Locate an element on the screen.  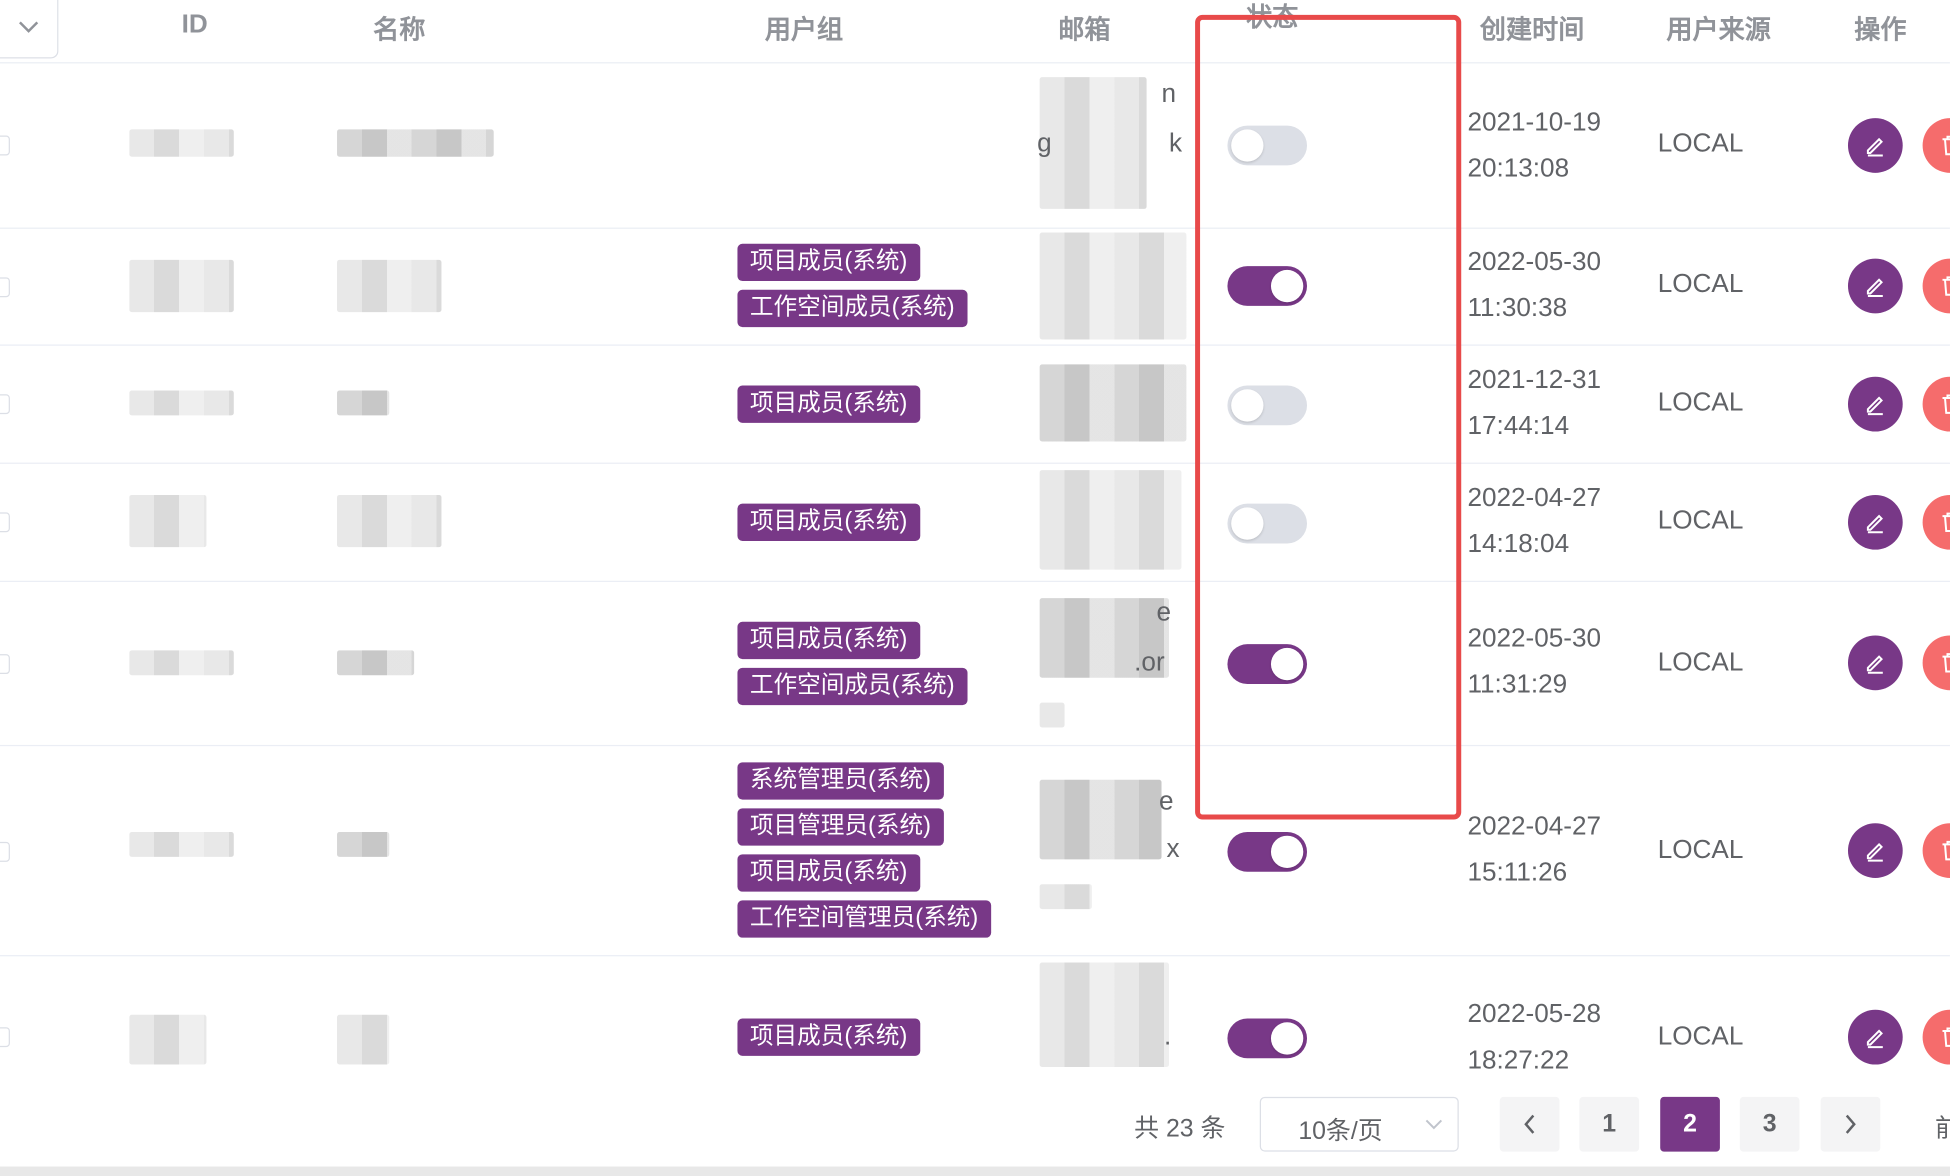
created-date: 2022-04-27 is located at coordinates (1534, 826).